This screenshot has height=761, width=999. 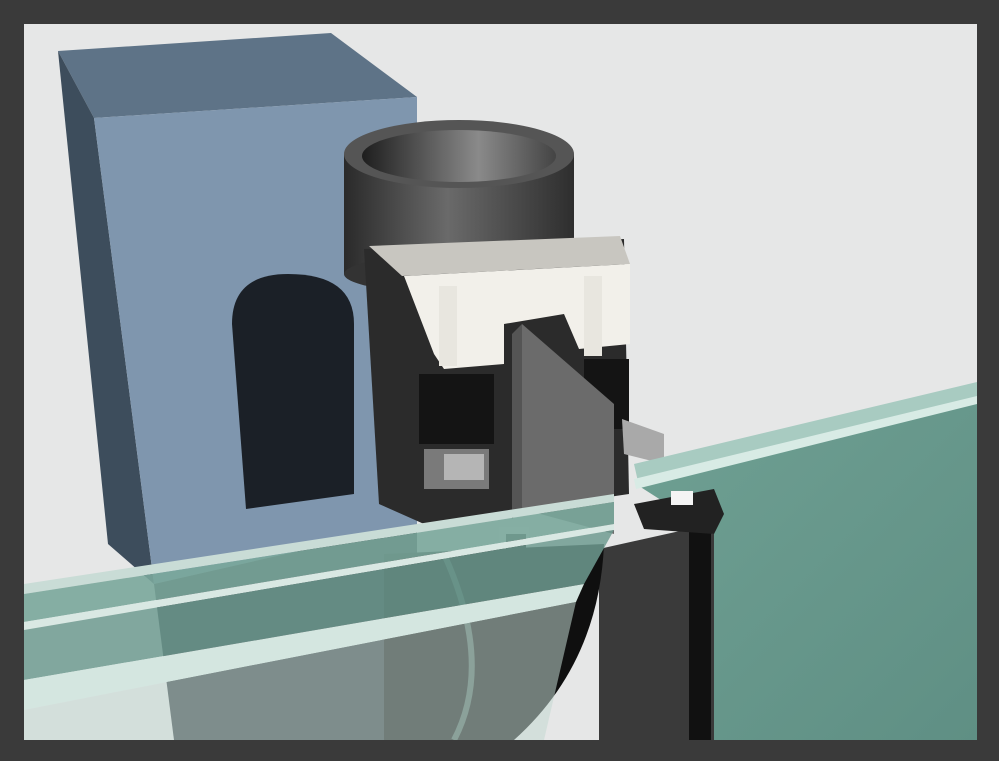 I want to click on white-spacer-right, so click(x=682, y=498).